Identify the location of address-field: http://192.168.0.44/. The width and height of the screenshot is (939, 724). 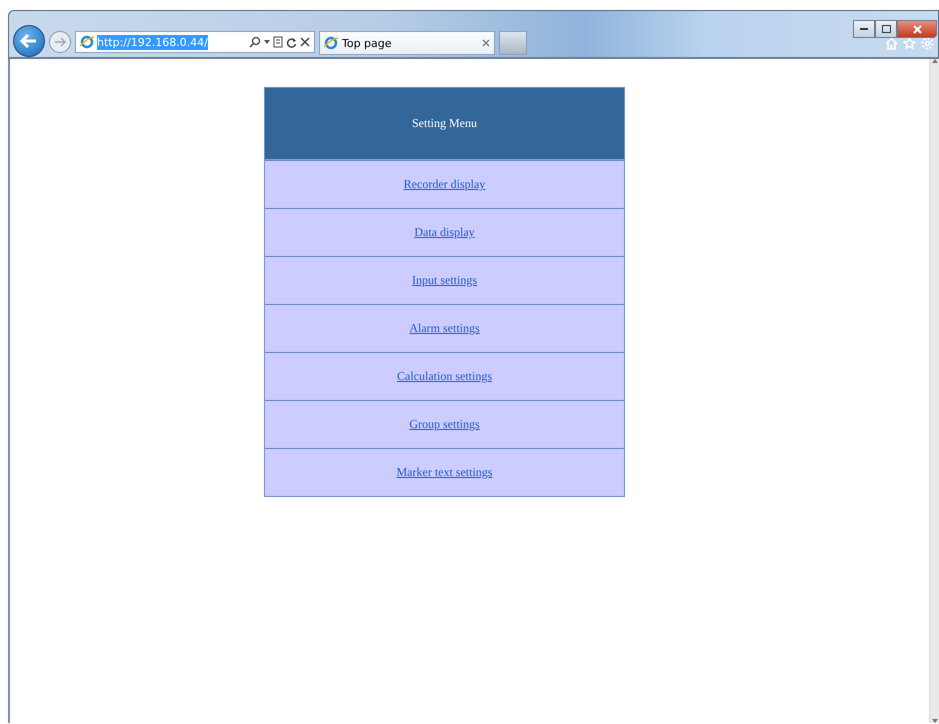
(195, 42).